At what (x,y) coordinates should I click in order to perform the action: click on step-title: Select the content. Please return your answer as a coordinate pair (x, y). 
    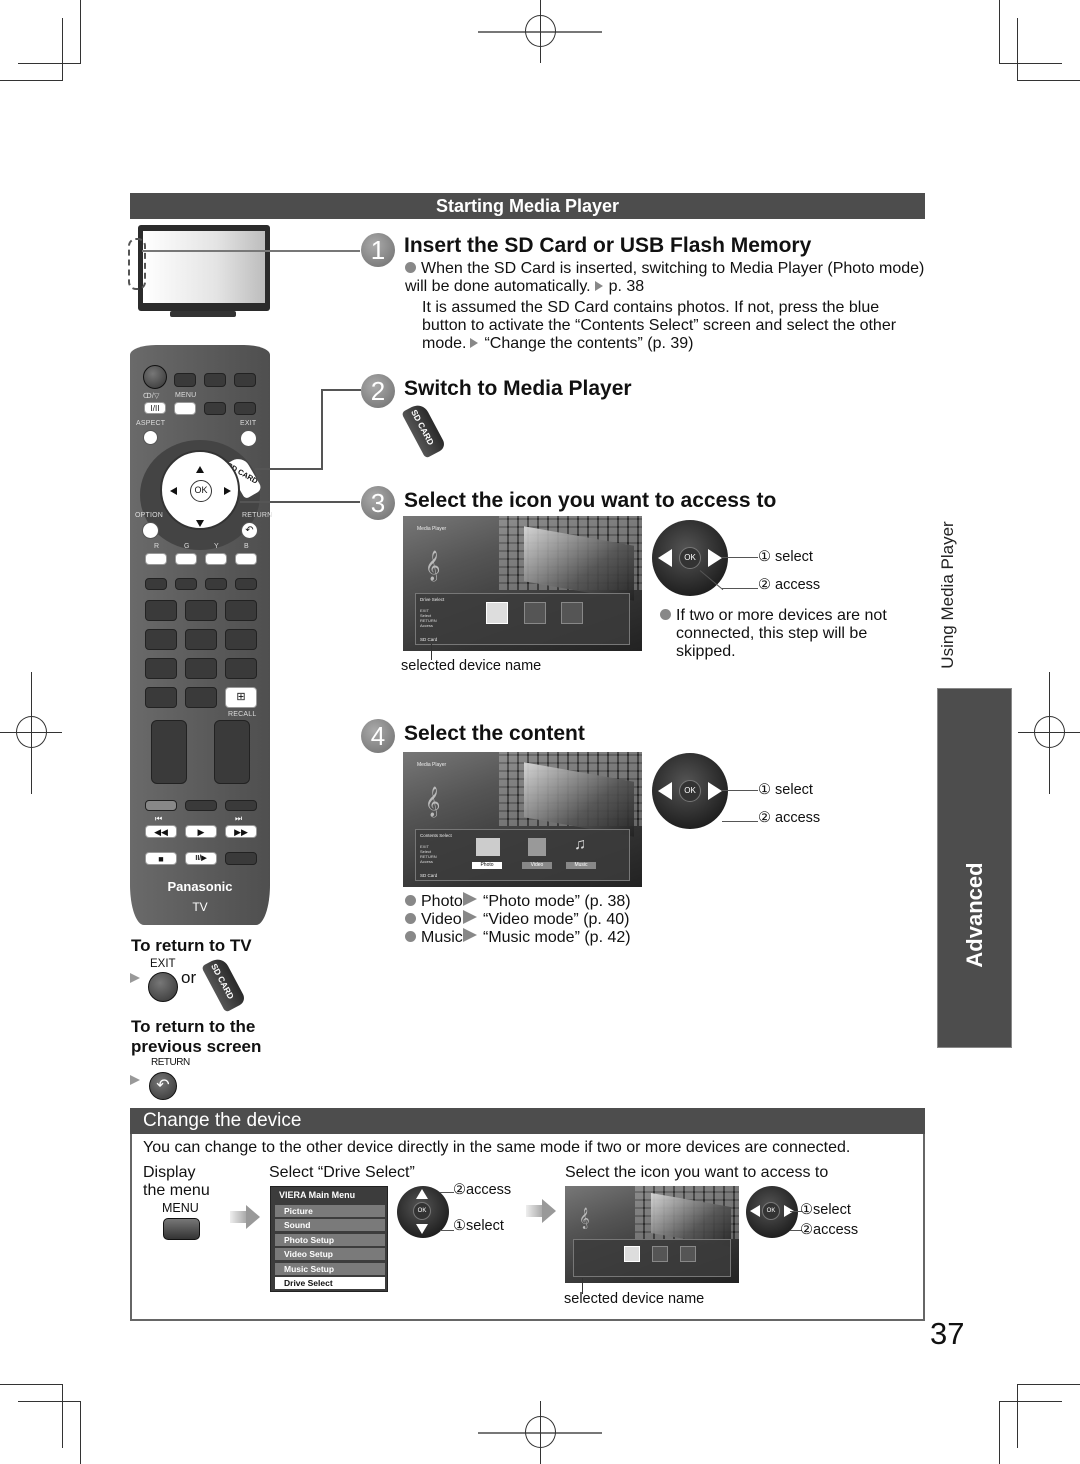
    Looking at the image, I should click on (494, 733).